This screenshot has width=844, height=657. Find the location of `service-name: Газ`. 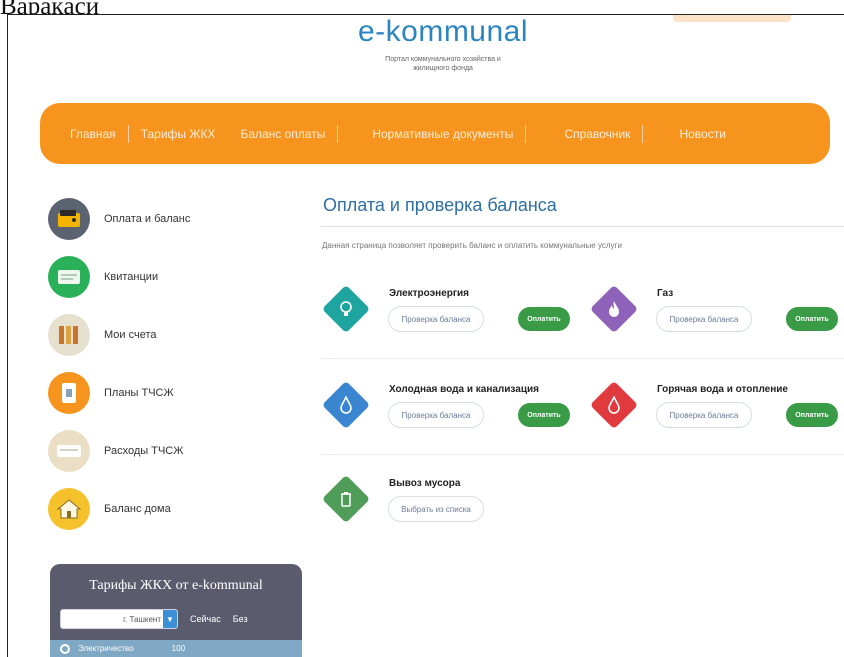

service-name: Газ is located at coordinates (665, 293).